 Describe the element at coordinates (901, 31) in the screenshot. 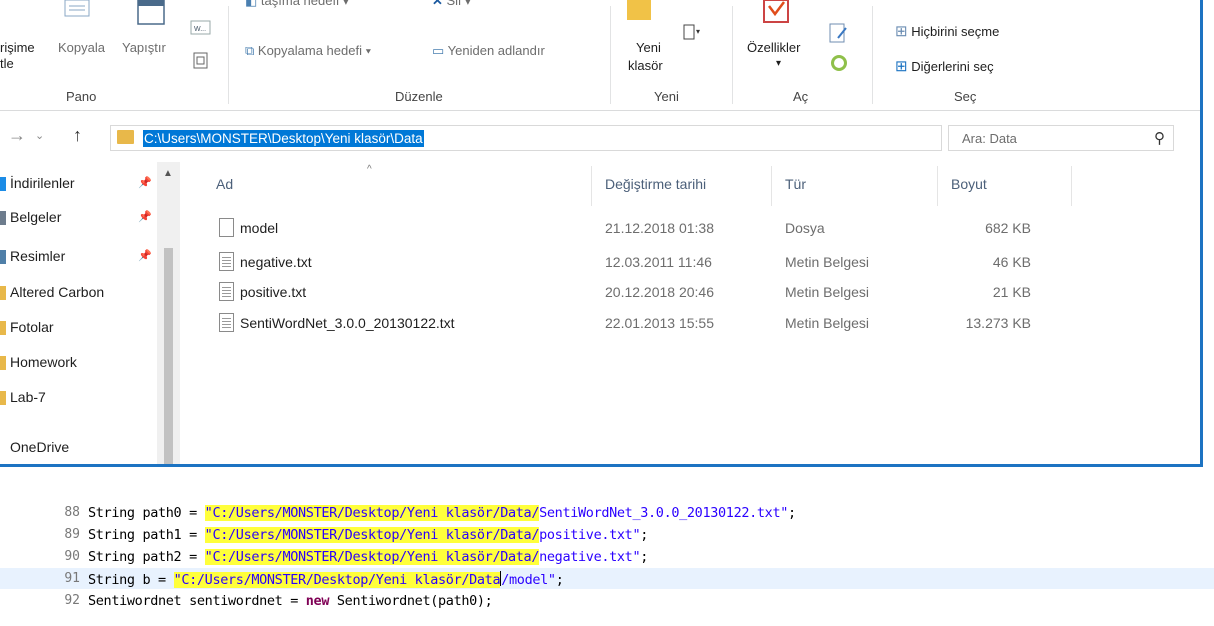

I see `select-none-icon: ⊞` at that location.